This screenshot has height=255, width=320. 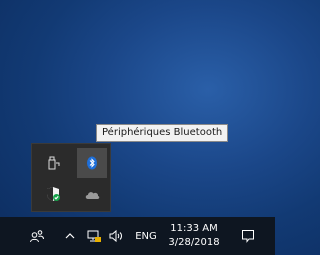 What do you see at coordinates (116, 236) in the screenshot?
I see `volume-icon` at bounding box center [116, 236].